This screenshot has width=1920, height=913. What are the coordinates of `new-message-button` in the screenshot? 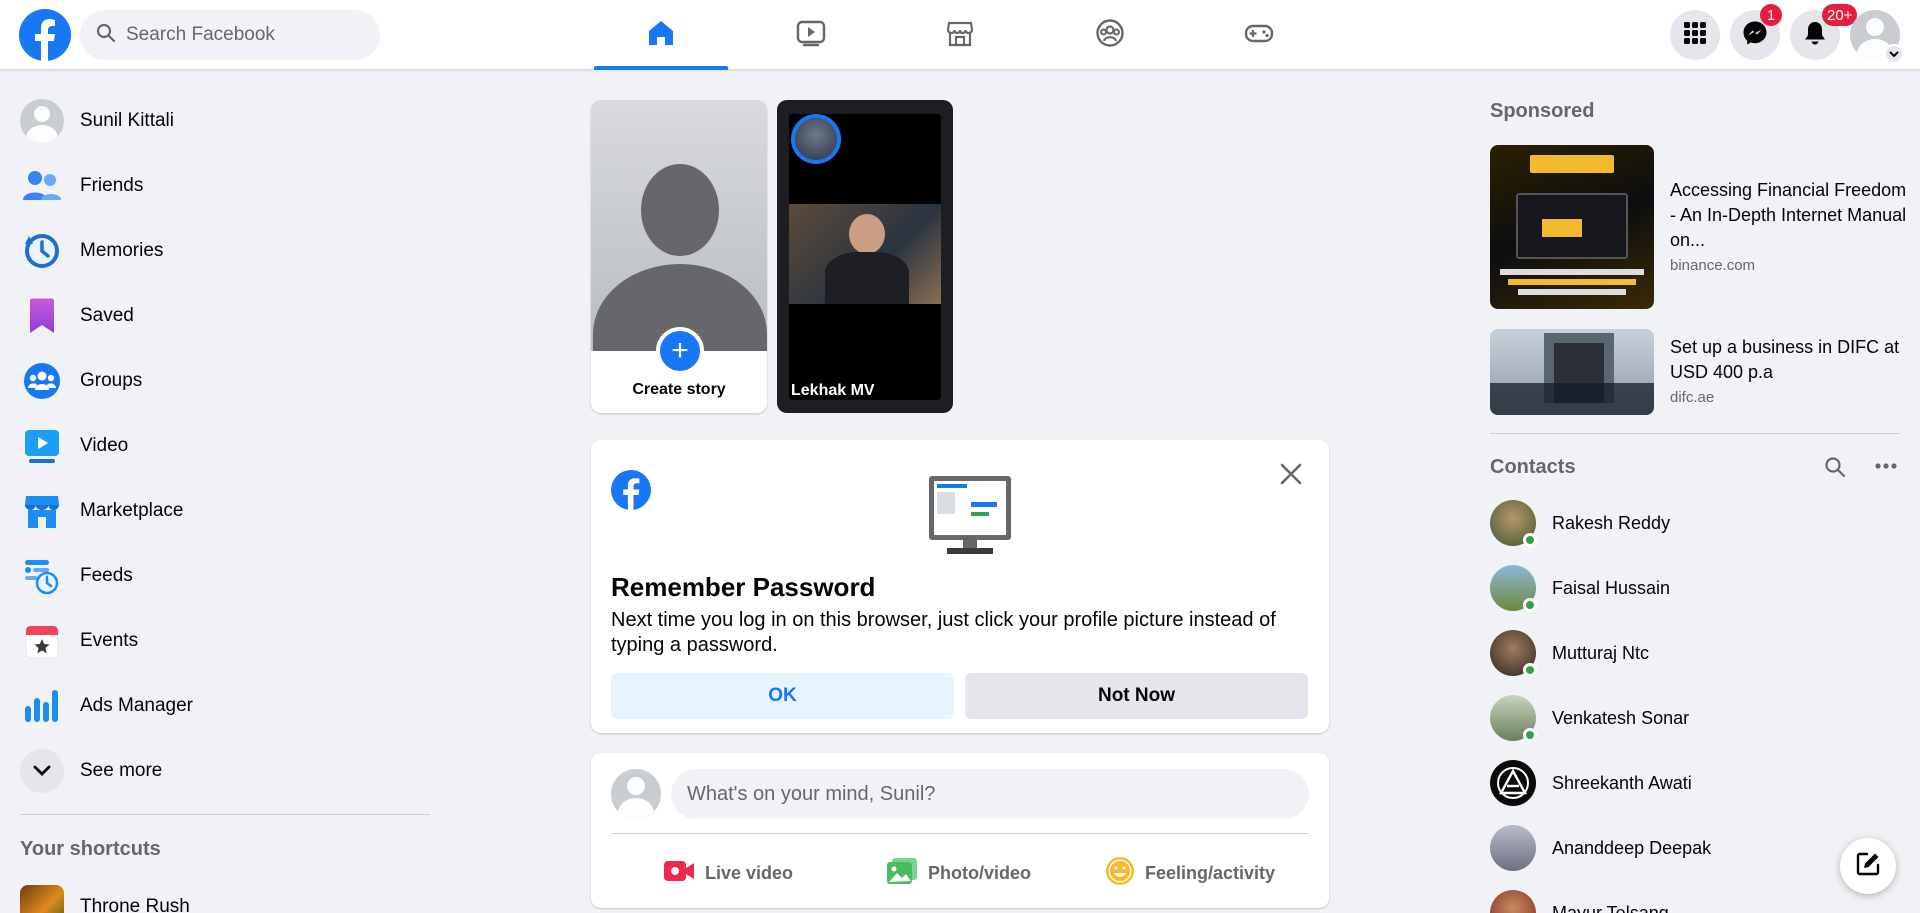 It's located at (1868, 866).